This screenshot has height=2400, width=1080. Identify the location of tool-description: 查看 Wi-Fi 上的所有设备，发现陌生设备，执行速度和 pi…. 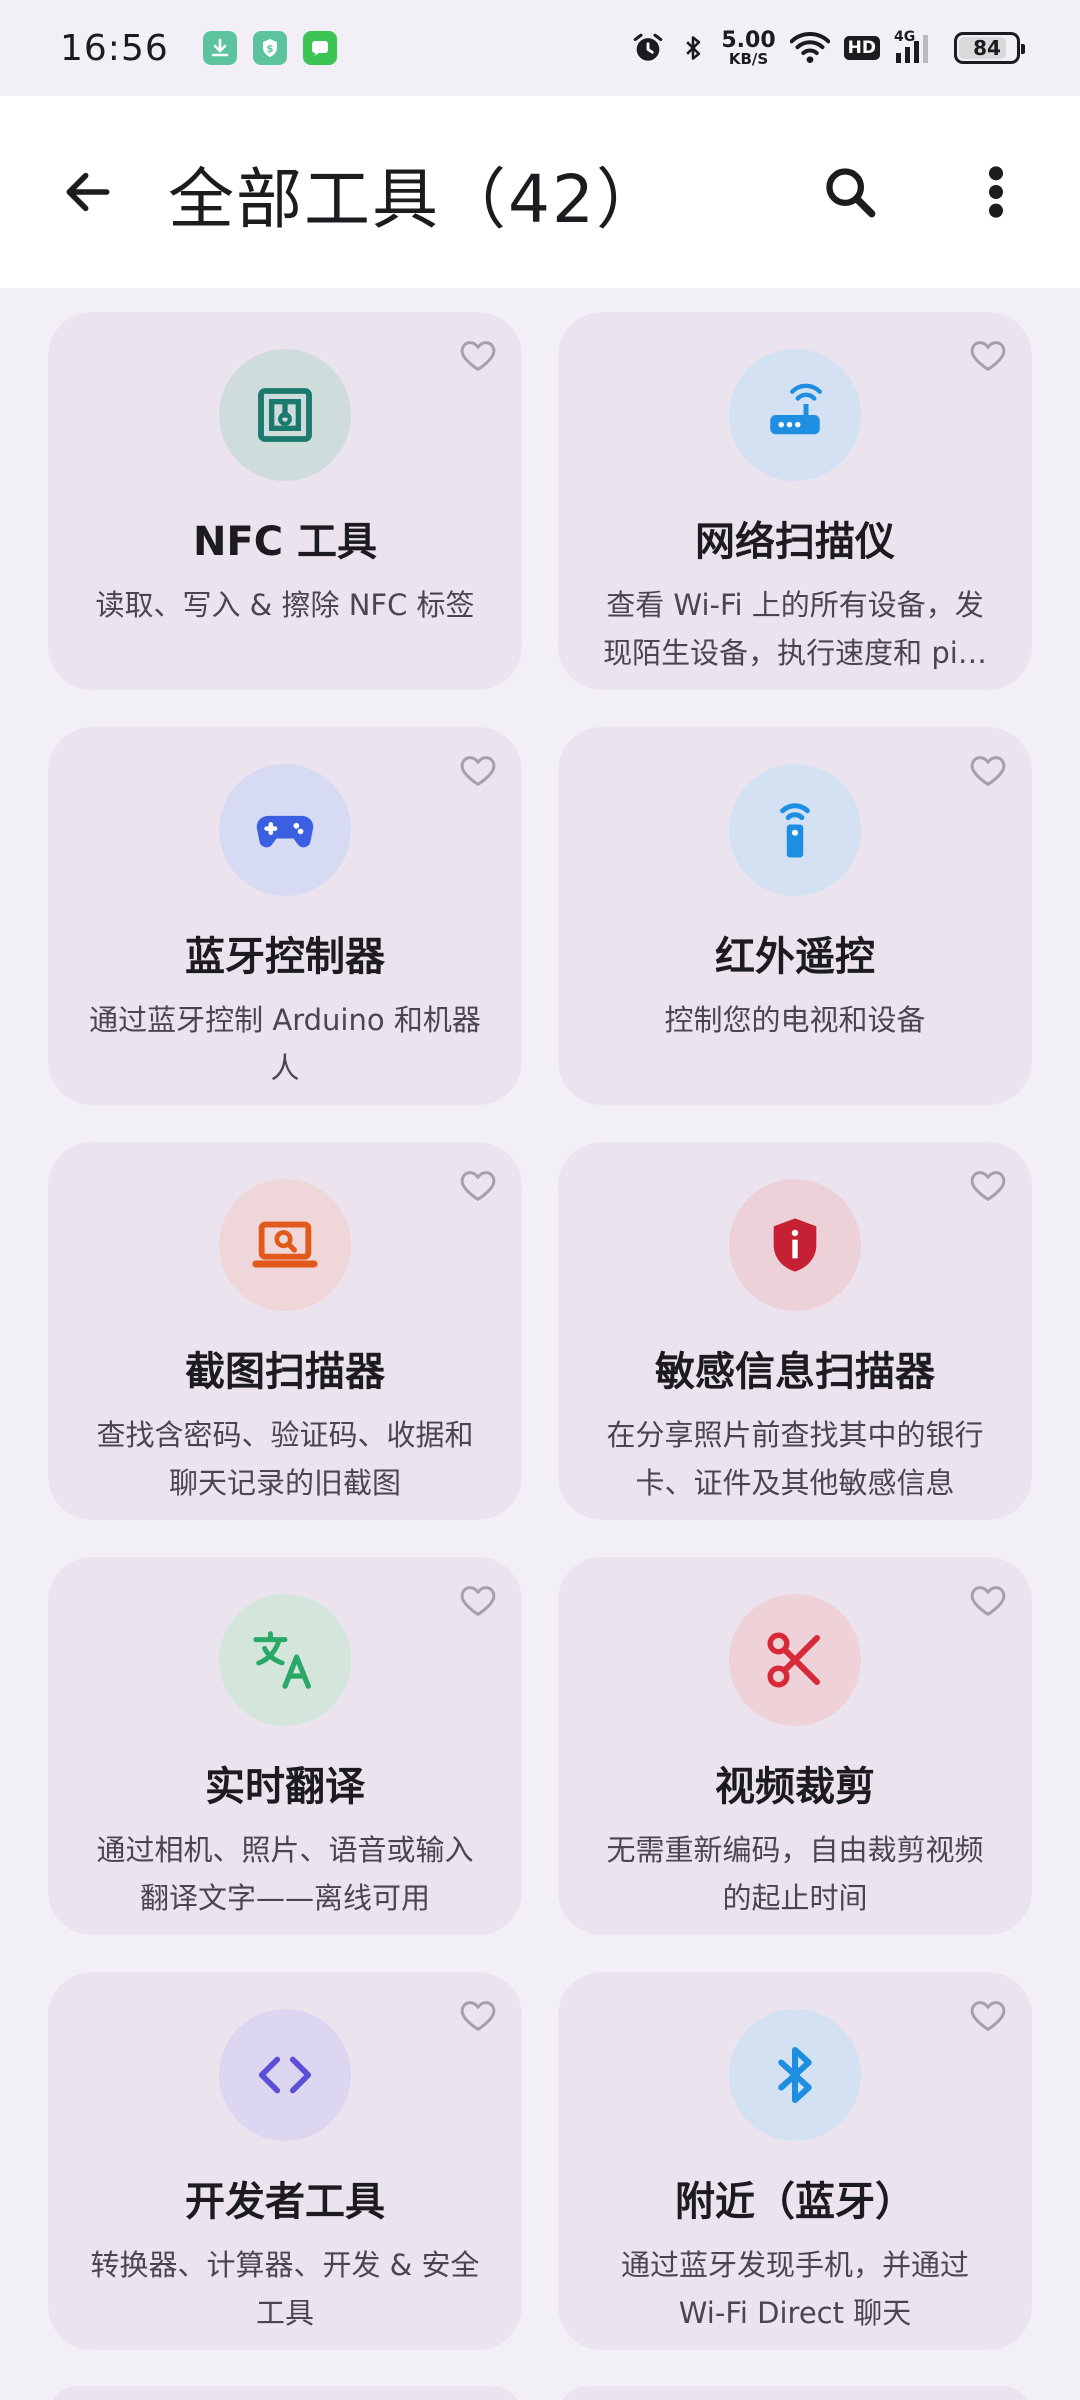
(795, 629).